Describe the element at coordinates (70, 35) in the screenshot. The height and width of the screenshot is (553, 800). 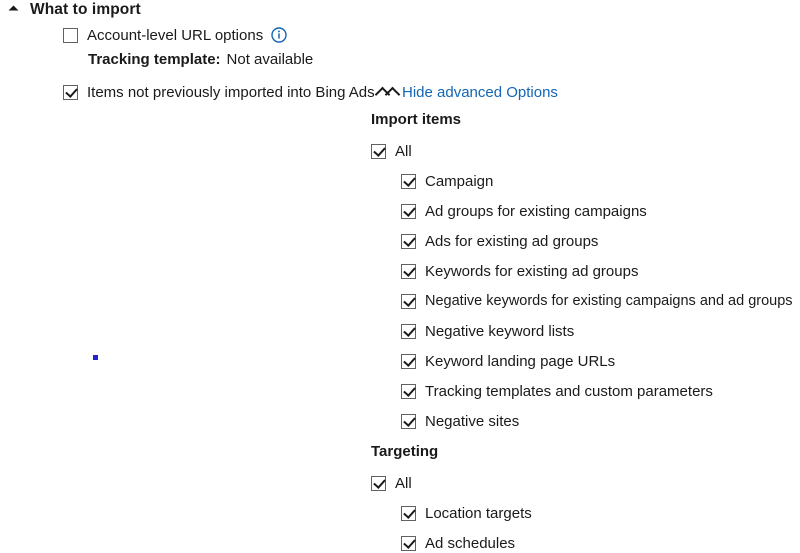
I see `account-level-url-options-checkbox` at that location.